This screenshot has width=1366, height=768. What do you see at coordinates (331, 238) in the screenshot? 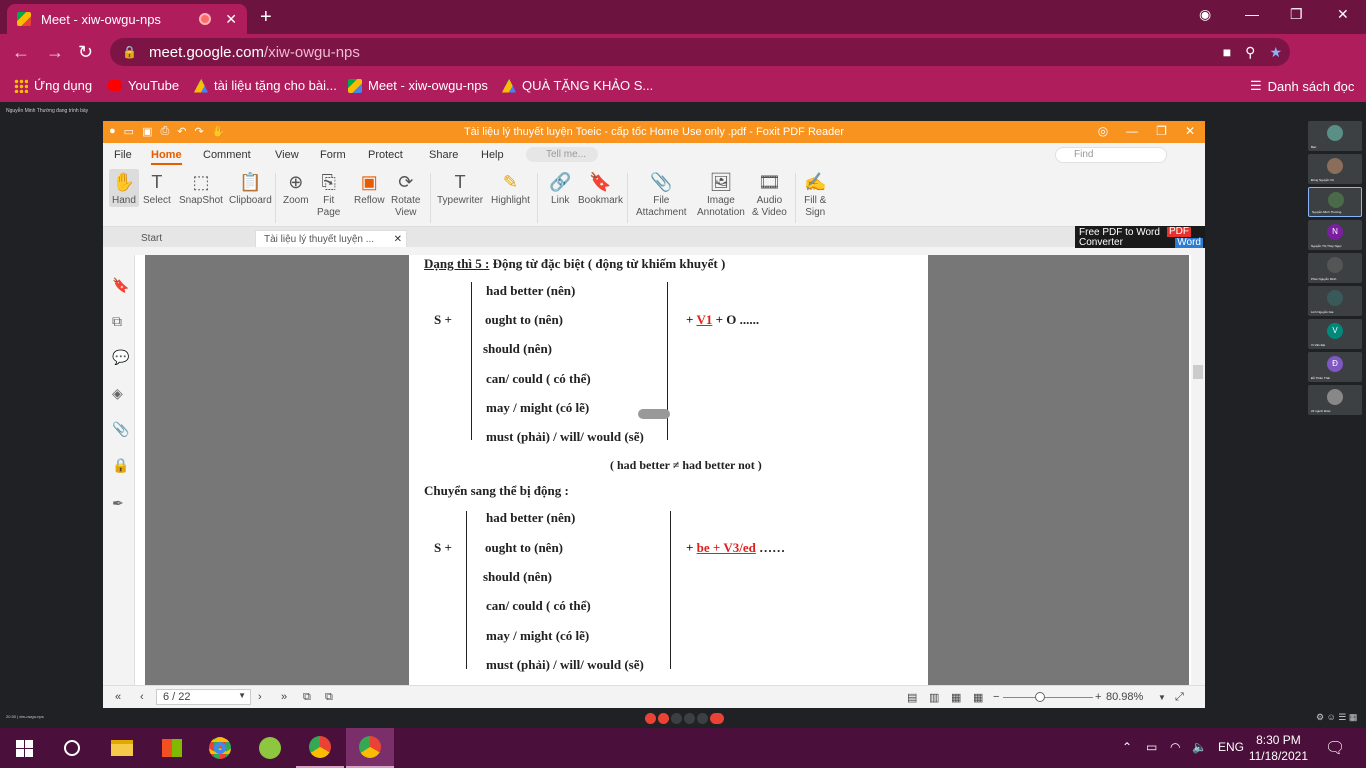
I see `doc-tab-current: Tài liệu lý thuyết luyện ... ✕` at bounding box center [331, 238].